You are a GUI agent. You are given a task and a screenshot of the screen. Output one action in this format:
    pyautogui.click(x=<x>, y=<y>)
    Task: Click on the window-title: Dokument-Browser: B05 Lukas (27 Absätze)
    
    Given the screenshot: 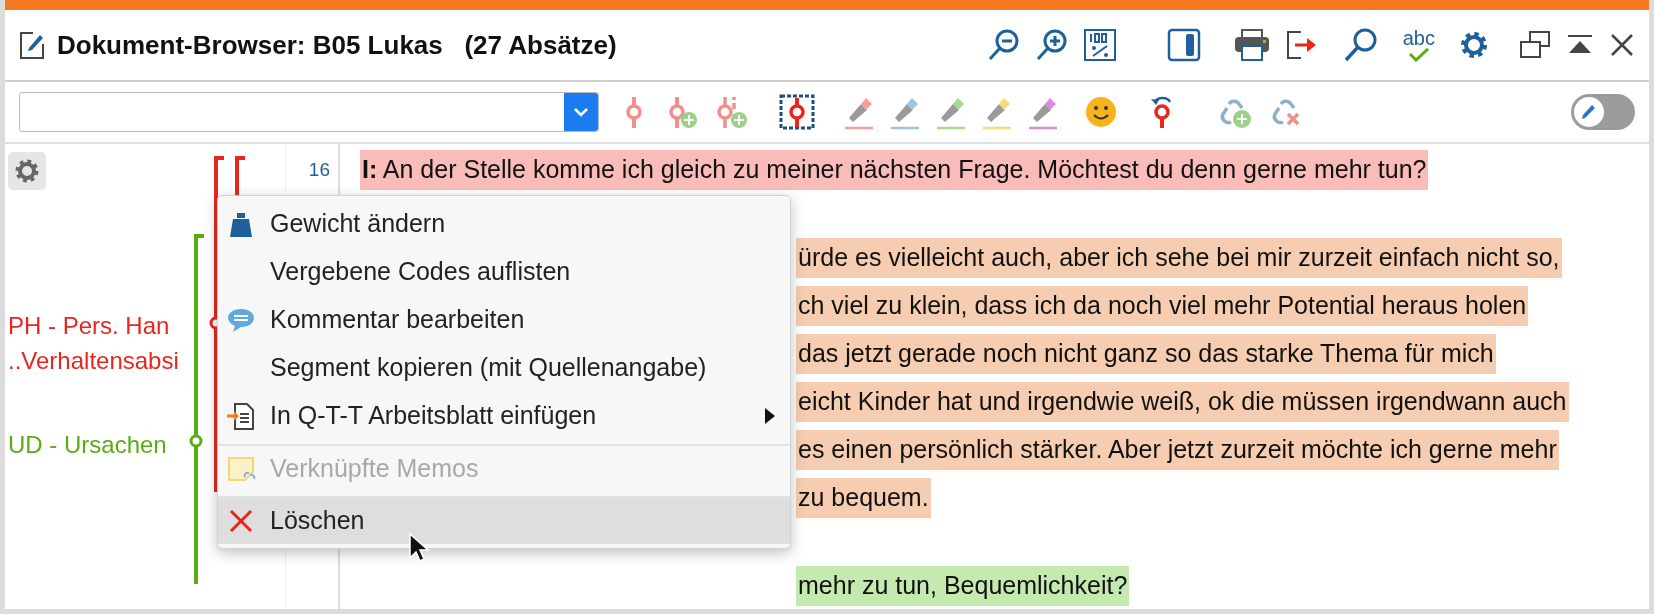 What is the action you would take?
    pyautogui.click(x=337, y=45)
    